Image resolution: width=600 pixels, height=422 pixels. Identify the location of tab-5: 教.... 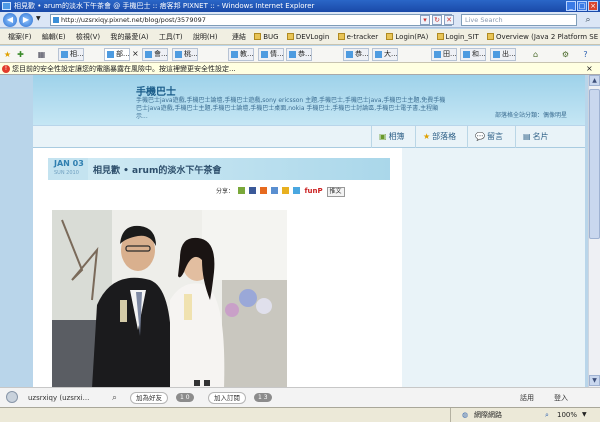
(241, 54).